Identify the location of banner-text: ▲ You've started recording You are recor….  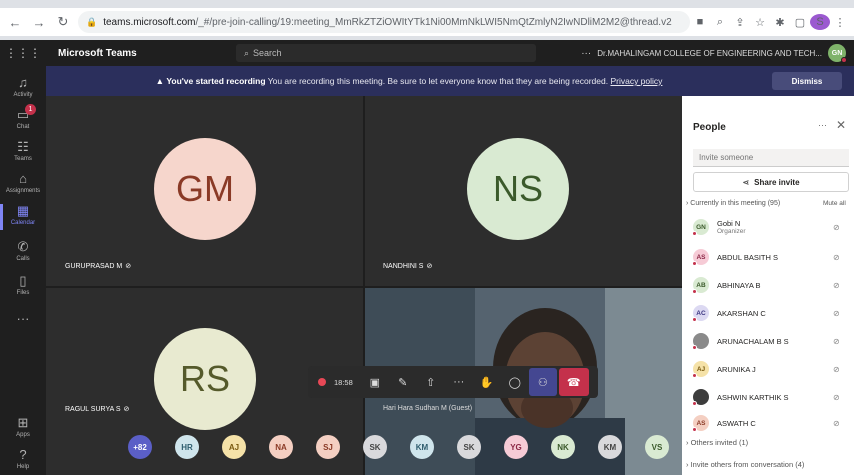
(409, 81).